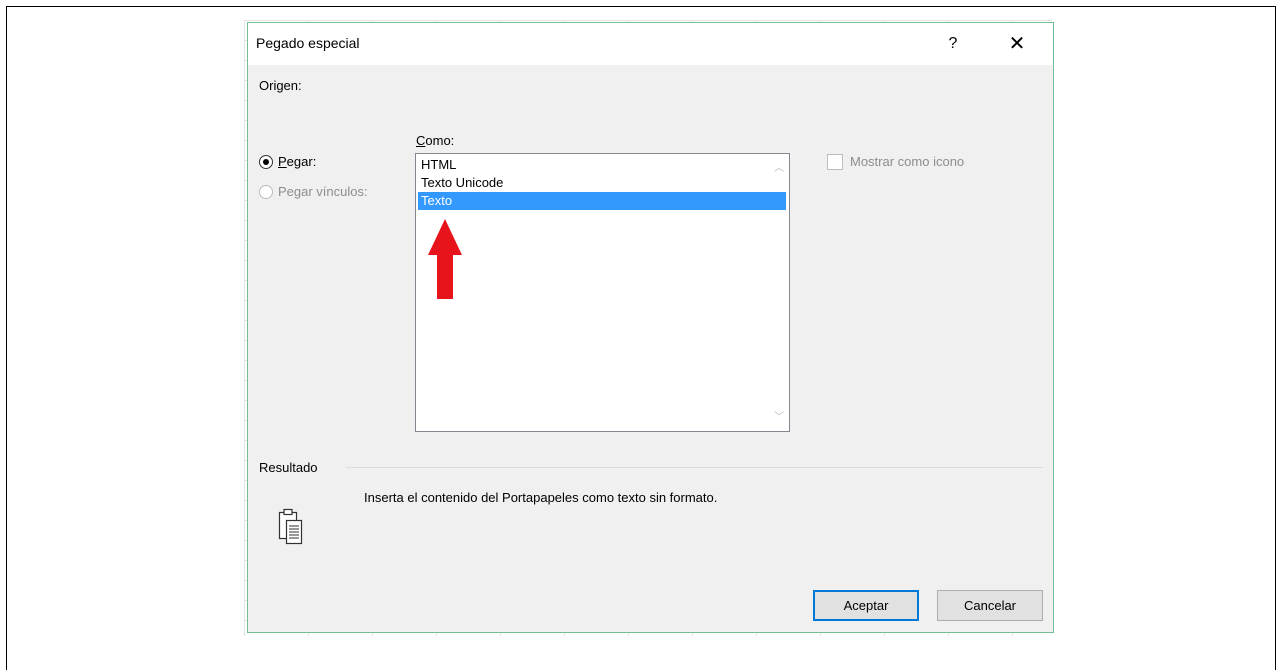 This screenshot has height=670, width=1284. What do you see at coordinates (835, 162) in the screenshot?
I see `display-as-icon-checkbox` at bounding box center [835, 162].